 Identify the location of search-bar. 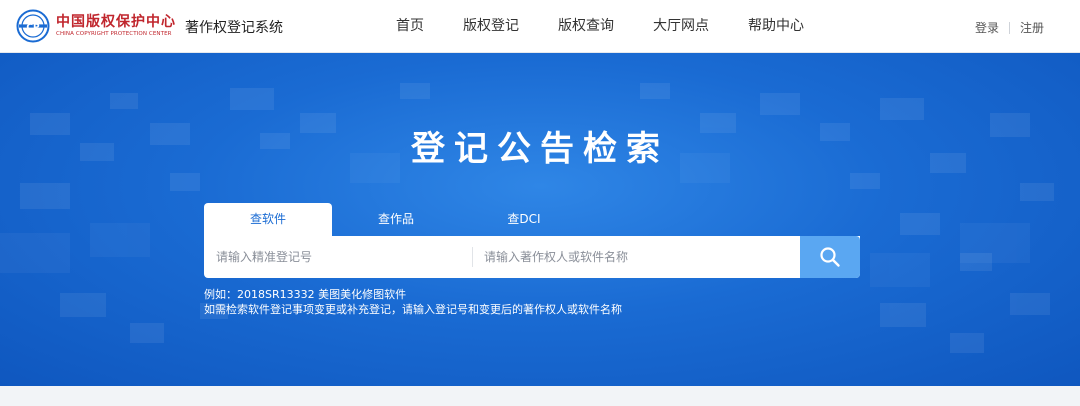
(532, 257).